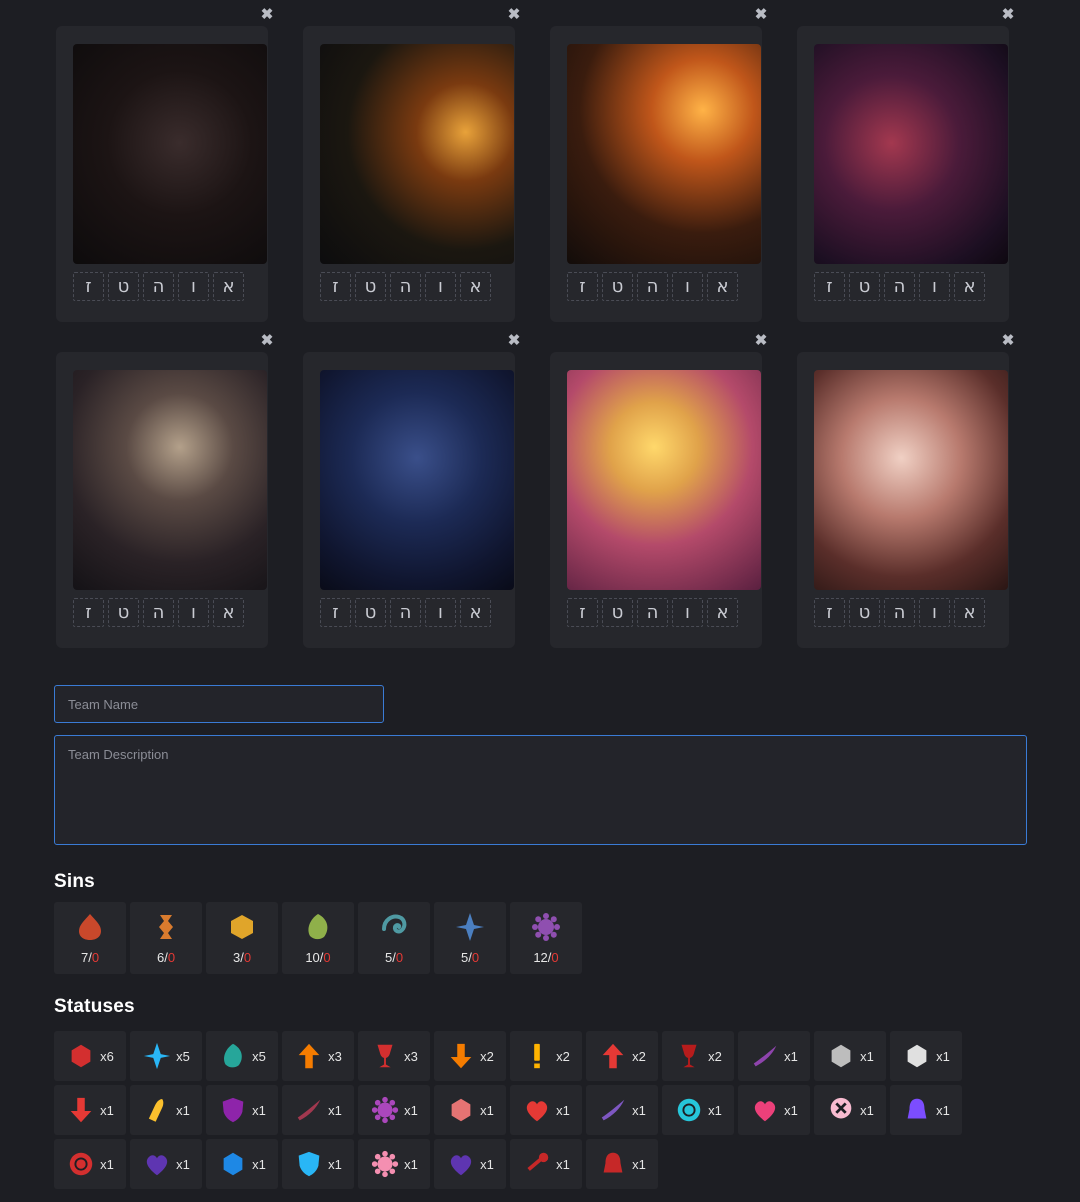 This screenshot has width=1080, height=1202. Describe the element at coordinates (540, 790) in the screenshot. I see `team-description-input` at that location.